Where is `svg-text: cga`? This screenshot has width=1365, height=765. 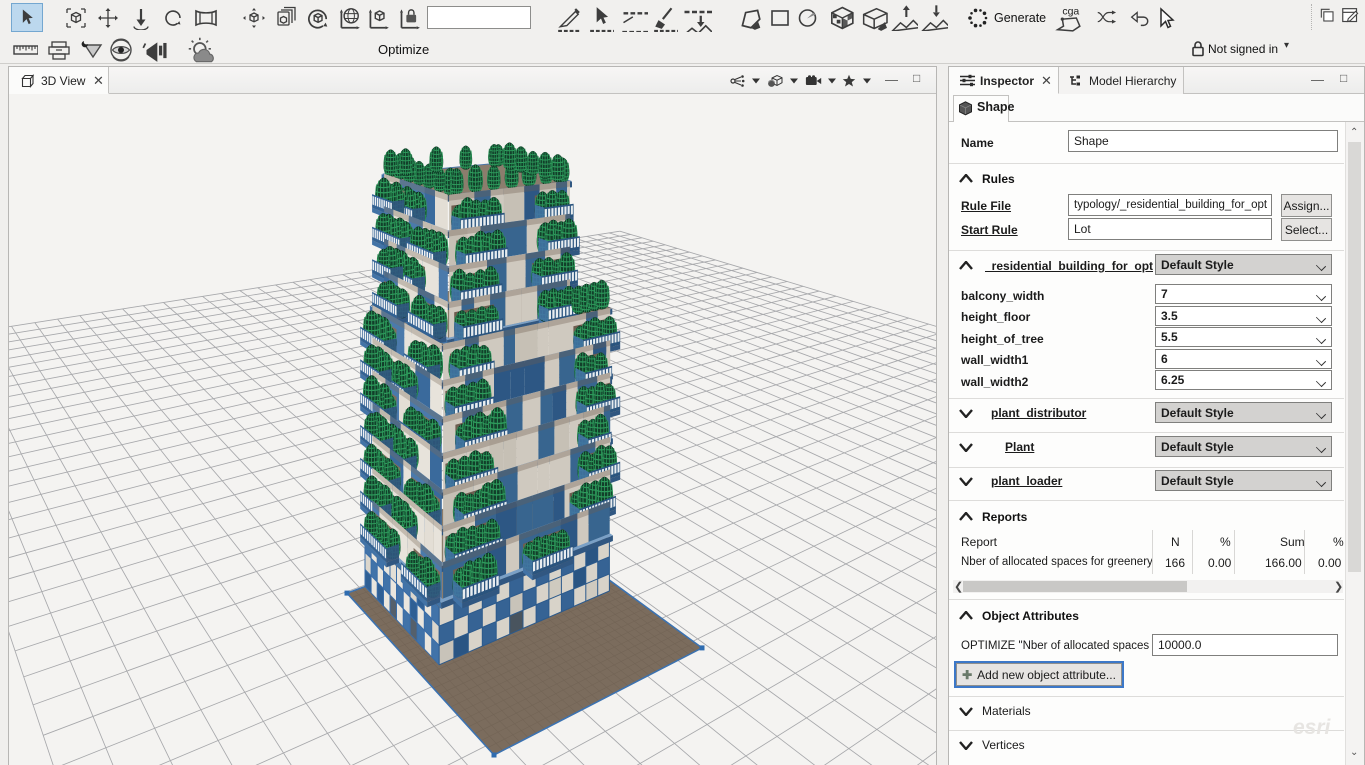 svg-text: cga is located at coordinates (1070, 12).